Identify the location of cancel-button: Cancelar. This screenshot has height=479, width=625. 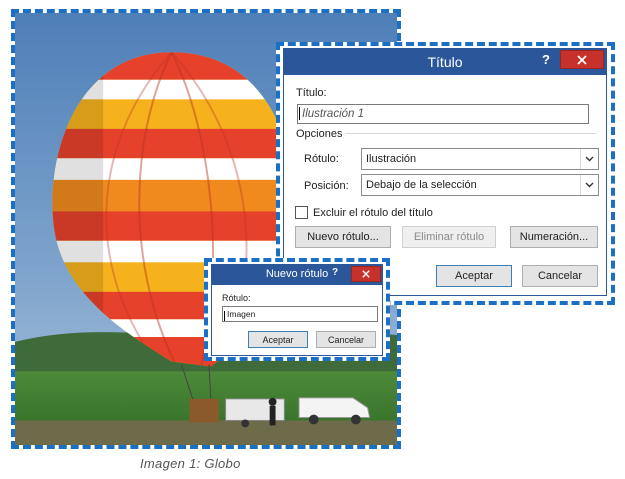
(560, 276).